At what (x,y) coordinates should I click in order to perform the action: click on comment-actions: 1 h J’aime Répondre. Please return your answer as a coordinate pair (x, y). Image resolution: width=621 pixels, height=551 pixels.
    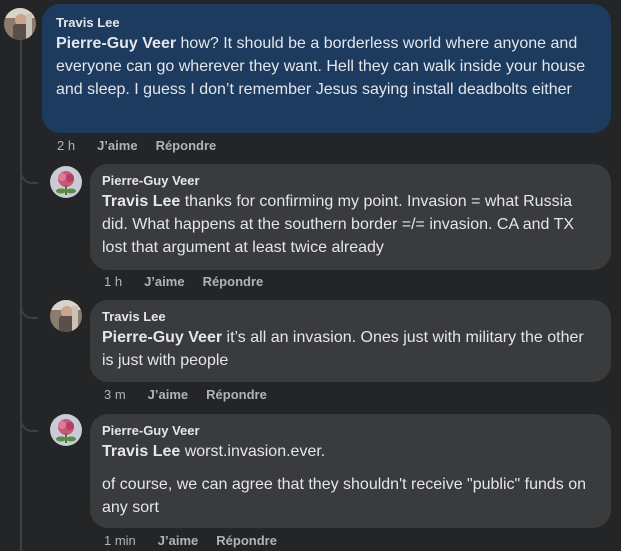
    Looking at the image, I should click on (183, 282).